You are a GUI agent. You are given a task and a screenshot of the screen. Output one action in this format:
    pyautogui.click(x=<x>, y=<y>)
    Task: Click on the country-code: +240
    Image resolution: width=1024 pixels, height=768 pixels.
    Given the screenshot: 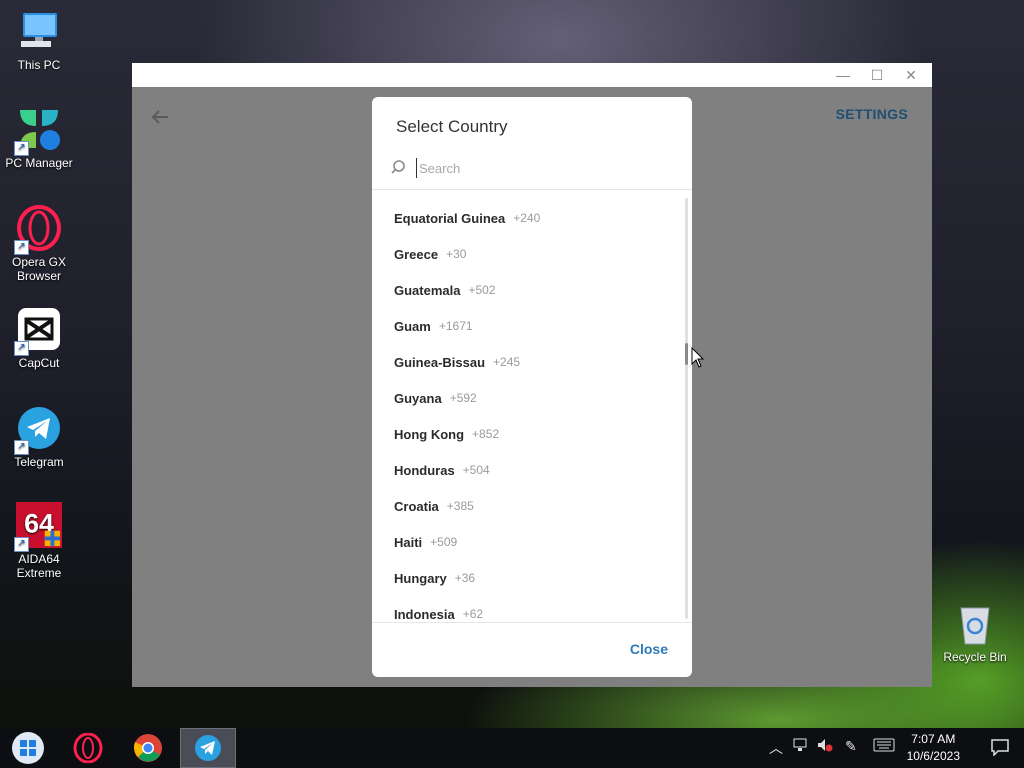 What is the action you would take?
    pyautogui.click(x=527, y=218)
    